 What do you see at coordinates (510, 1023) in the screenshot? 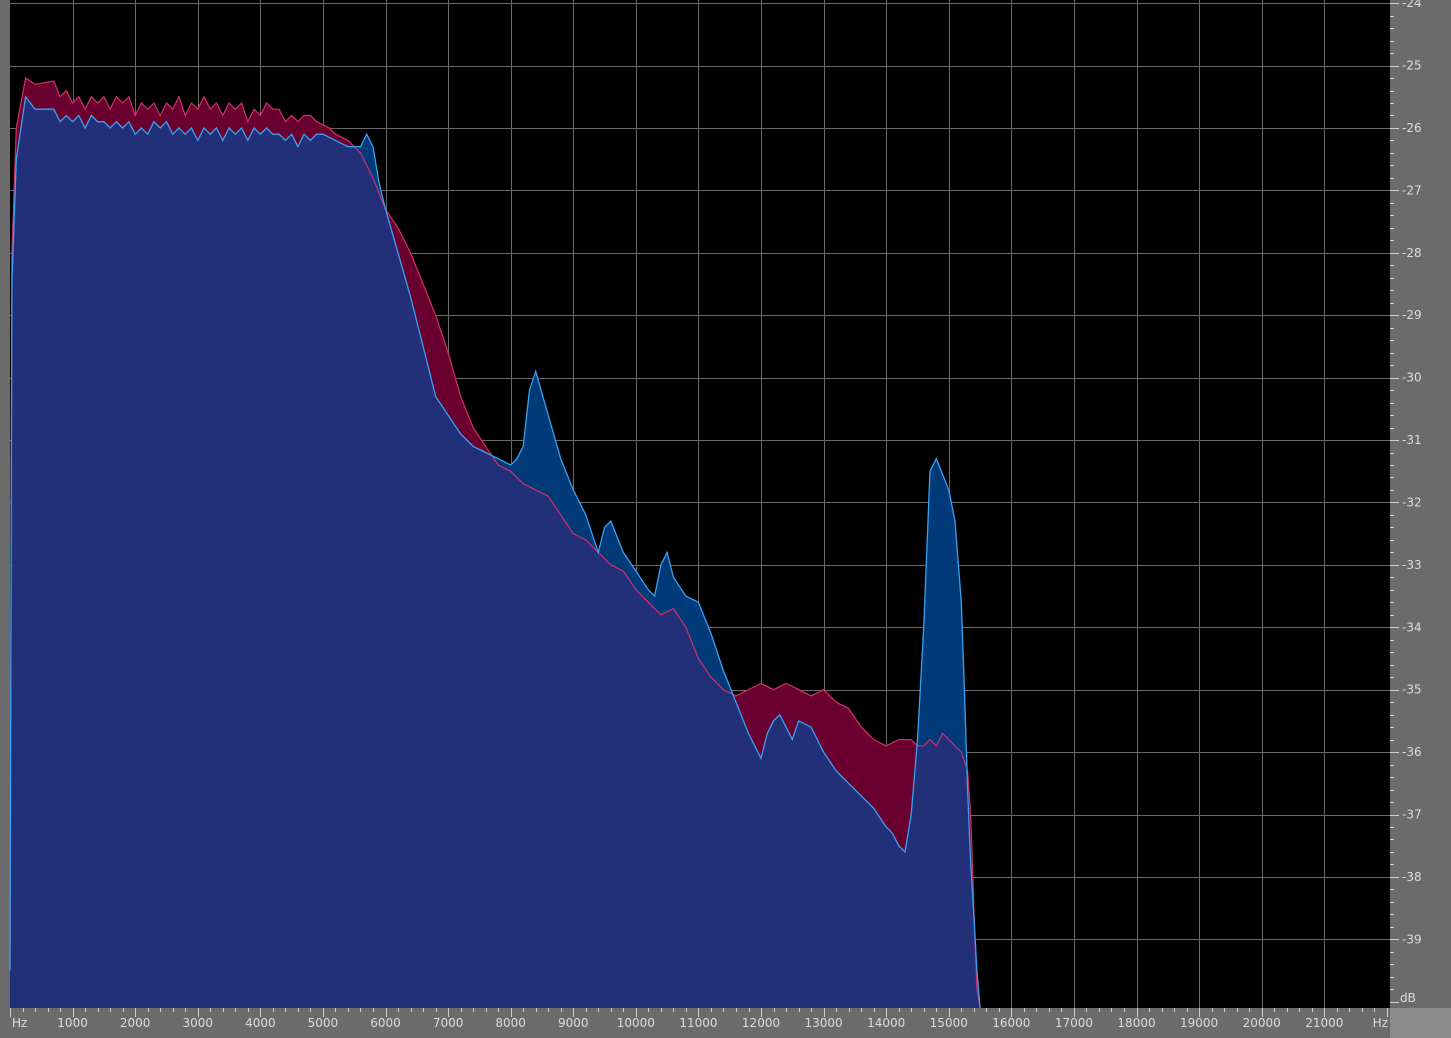
I see `x-tick-label-8000: 8000` at bounding box center [510, 1023].